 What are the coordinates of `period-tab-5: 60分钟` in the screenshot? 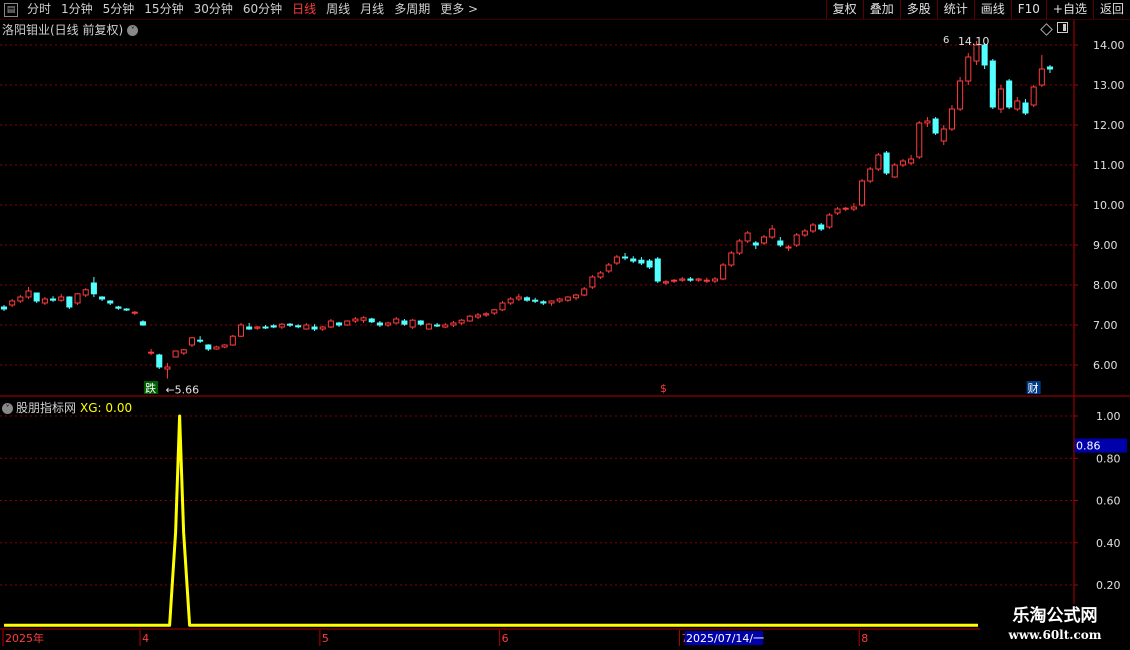 It's located at (262, 9).